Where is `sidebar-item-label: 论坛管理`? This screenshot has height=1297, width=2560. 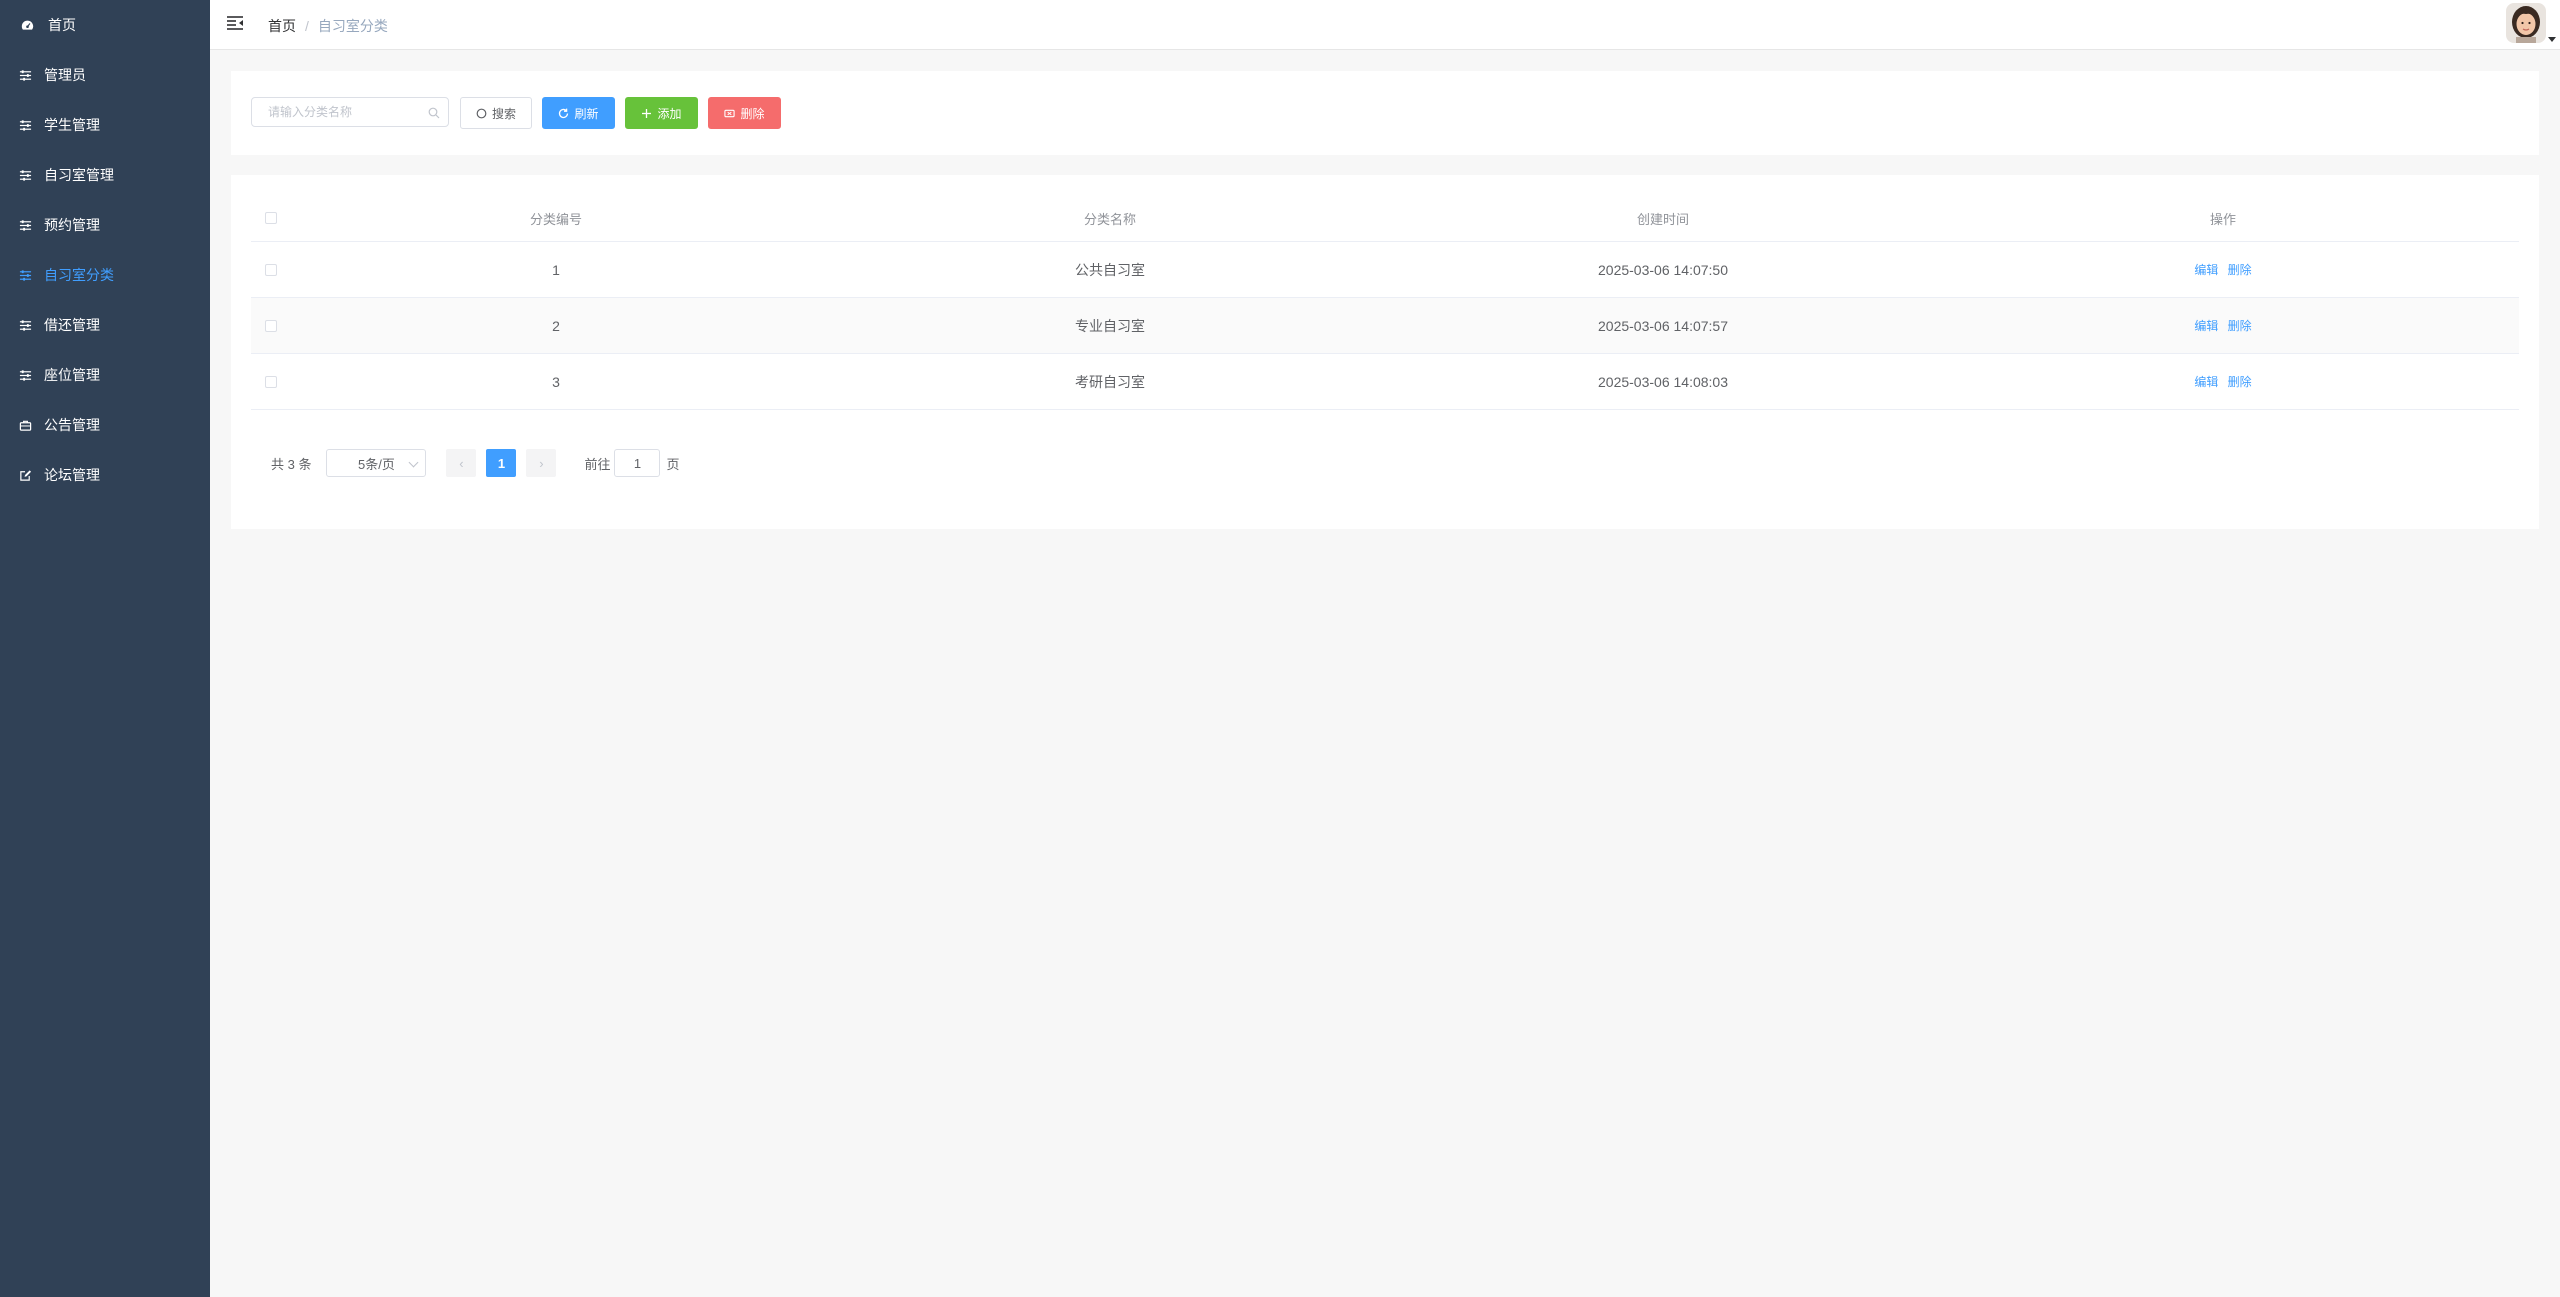 sidebar-item-label: 论坛管理 is located at coordinates (72, 475).